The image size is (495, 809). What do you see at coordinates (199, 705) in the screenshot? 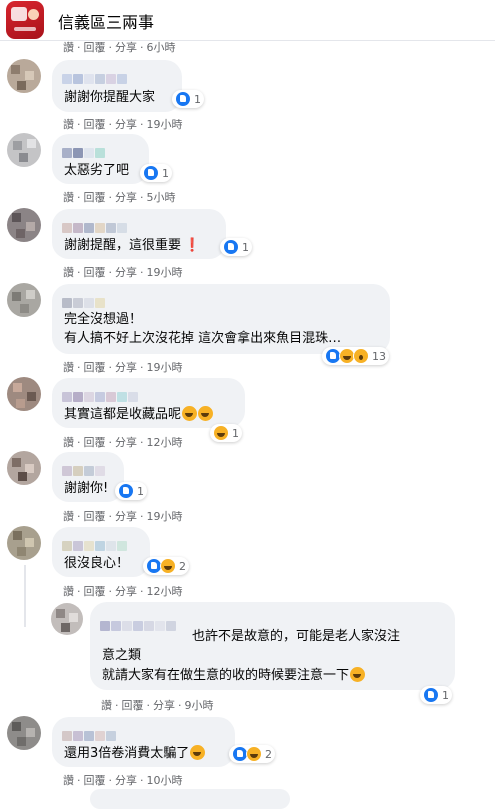
I see `comment-time: 9小時` at bounding box center [199, 705].